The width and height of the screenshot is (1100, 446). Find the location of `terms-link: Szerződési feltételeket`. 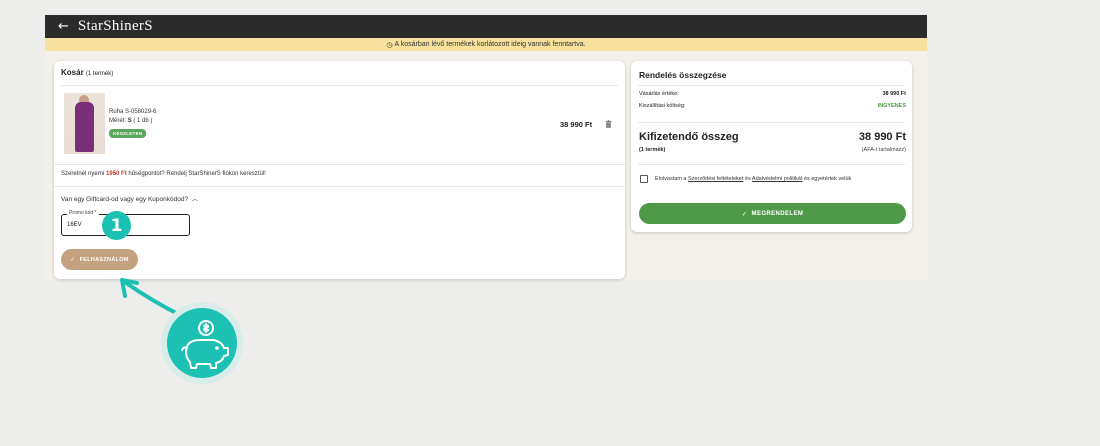

terms-link: Szerződési feltételeket is located at coordinates (715, 179).